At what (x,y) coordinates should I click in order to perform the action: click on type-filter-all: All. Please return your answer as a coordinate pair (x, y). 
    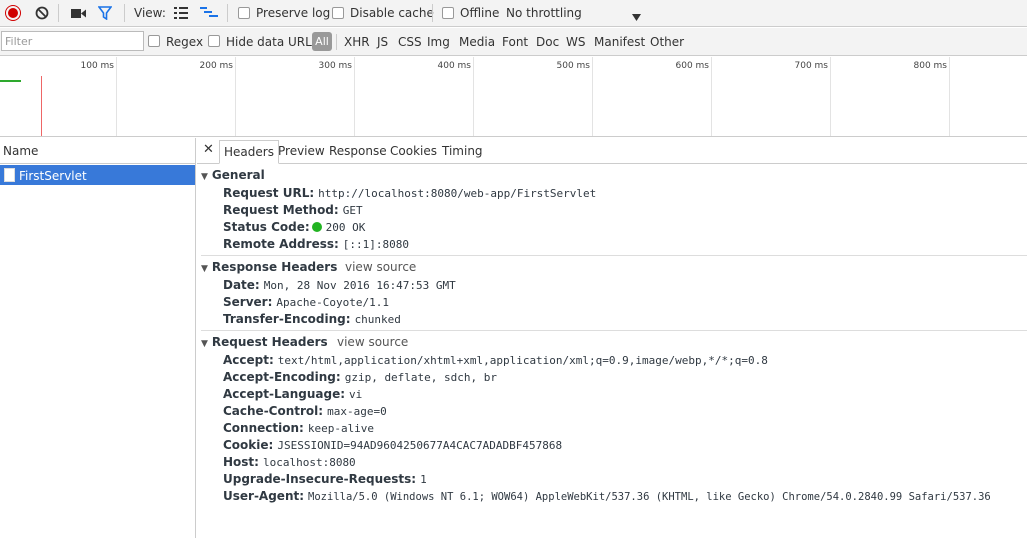
    Looking at the image, I should click on (322, 41).